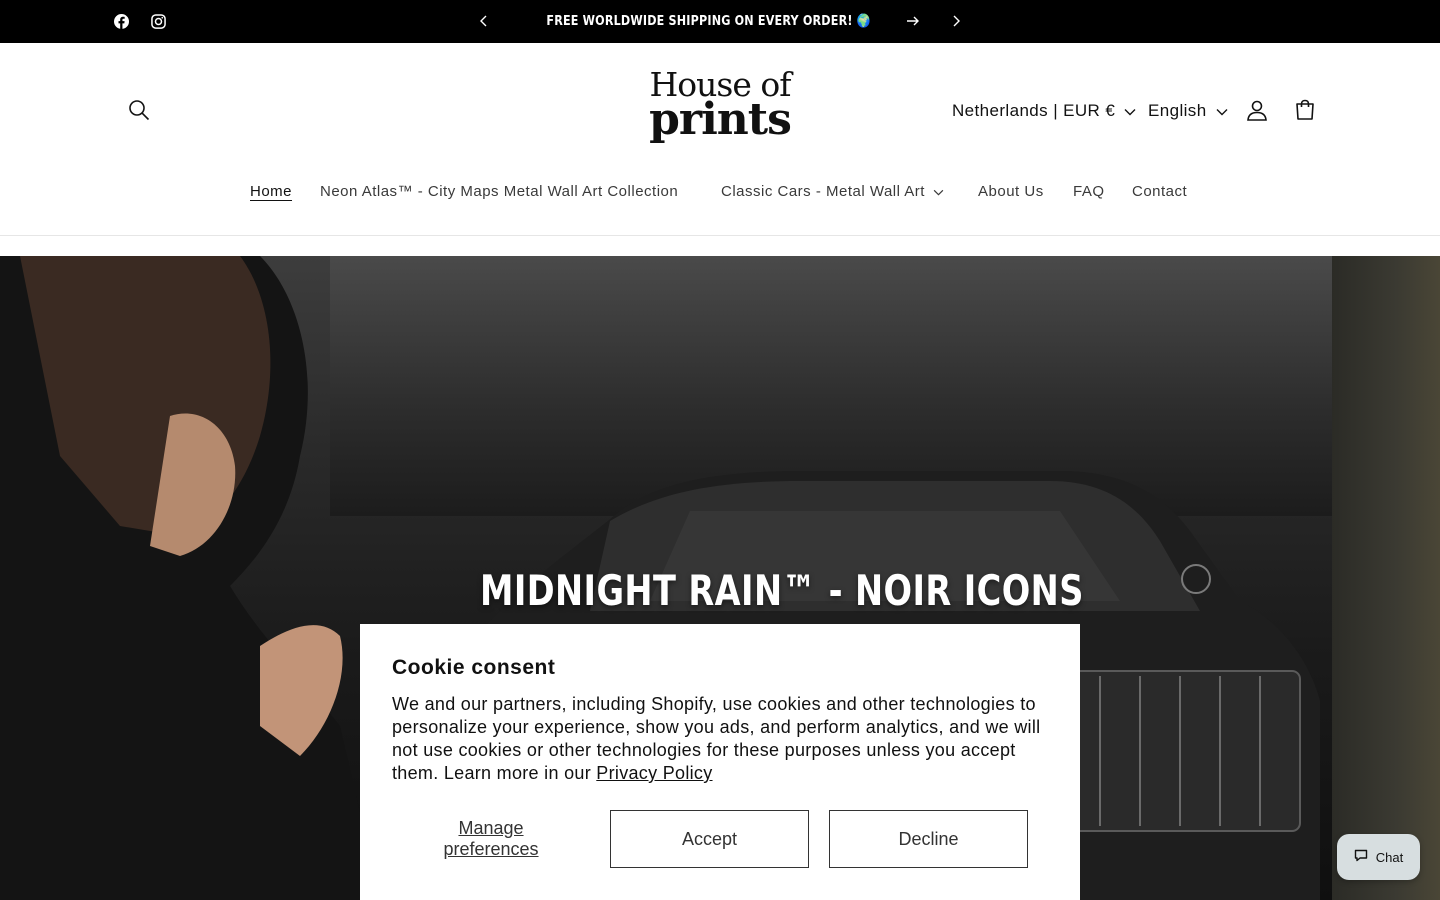 This screenshot has width=1440, height=900. I want to click on nav-item-label: About Us, so click(1011, 191).